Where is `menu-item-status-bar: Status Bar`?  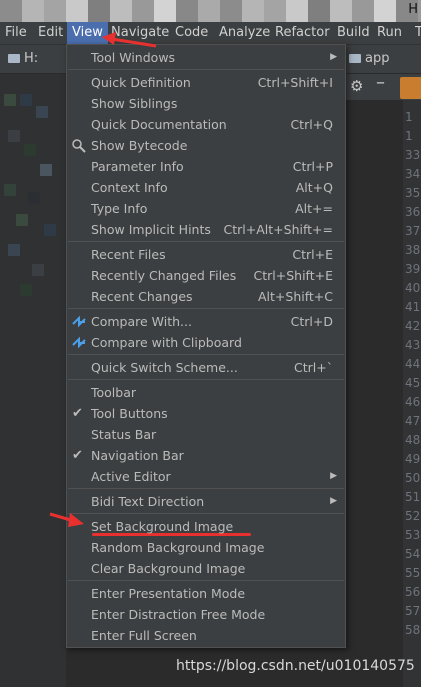 menu-item-status-bar: Status Bar is located at coordinates (206, 434).